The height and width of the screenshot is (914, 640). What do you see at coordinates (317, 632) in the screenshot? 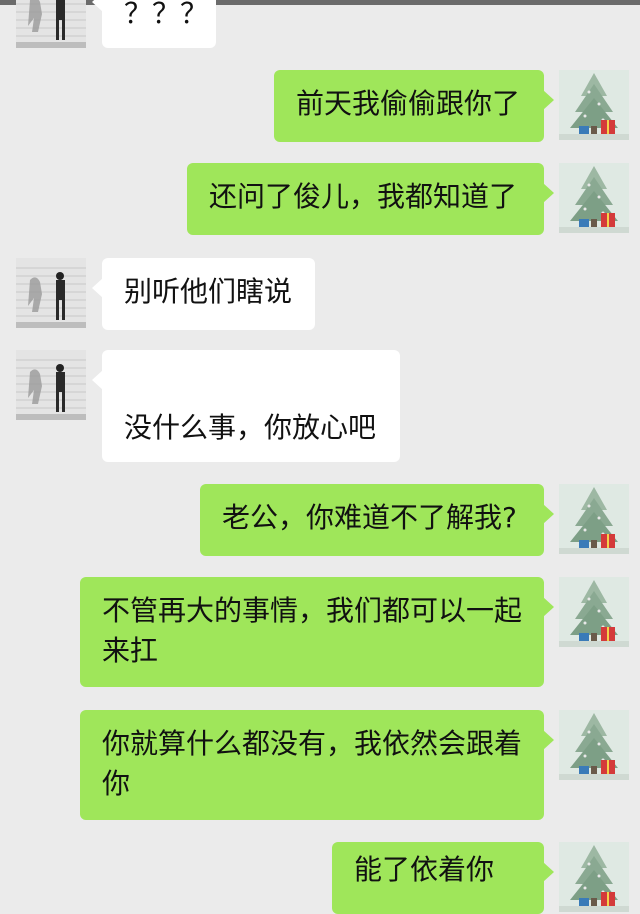
I see `outgoing-message-bubble: 不管再大的事情，我们都可以一起来扛` at bounding box center [317, 632].